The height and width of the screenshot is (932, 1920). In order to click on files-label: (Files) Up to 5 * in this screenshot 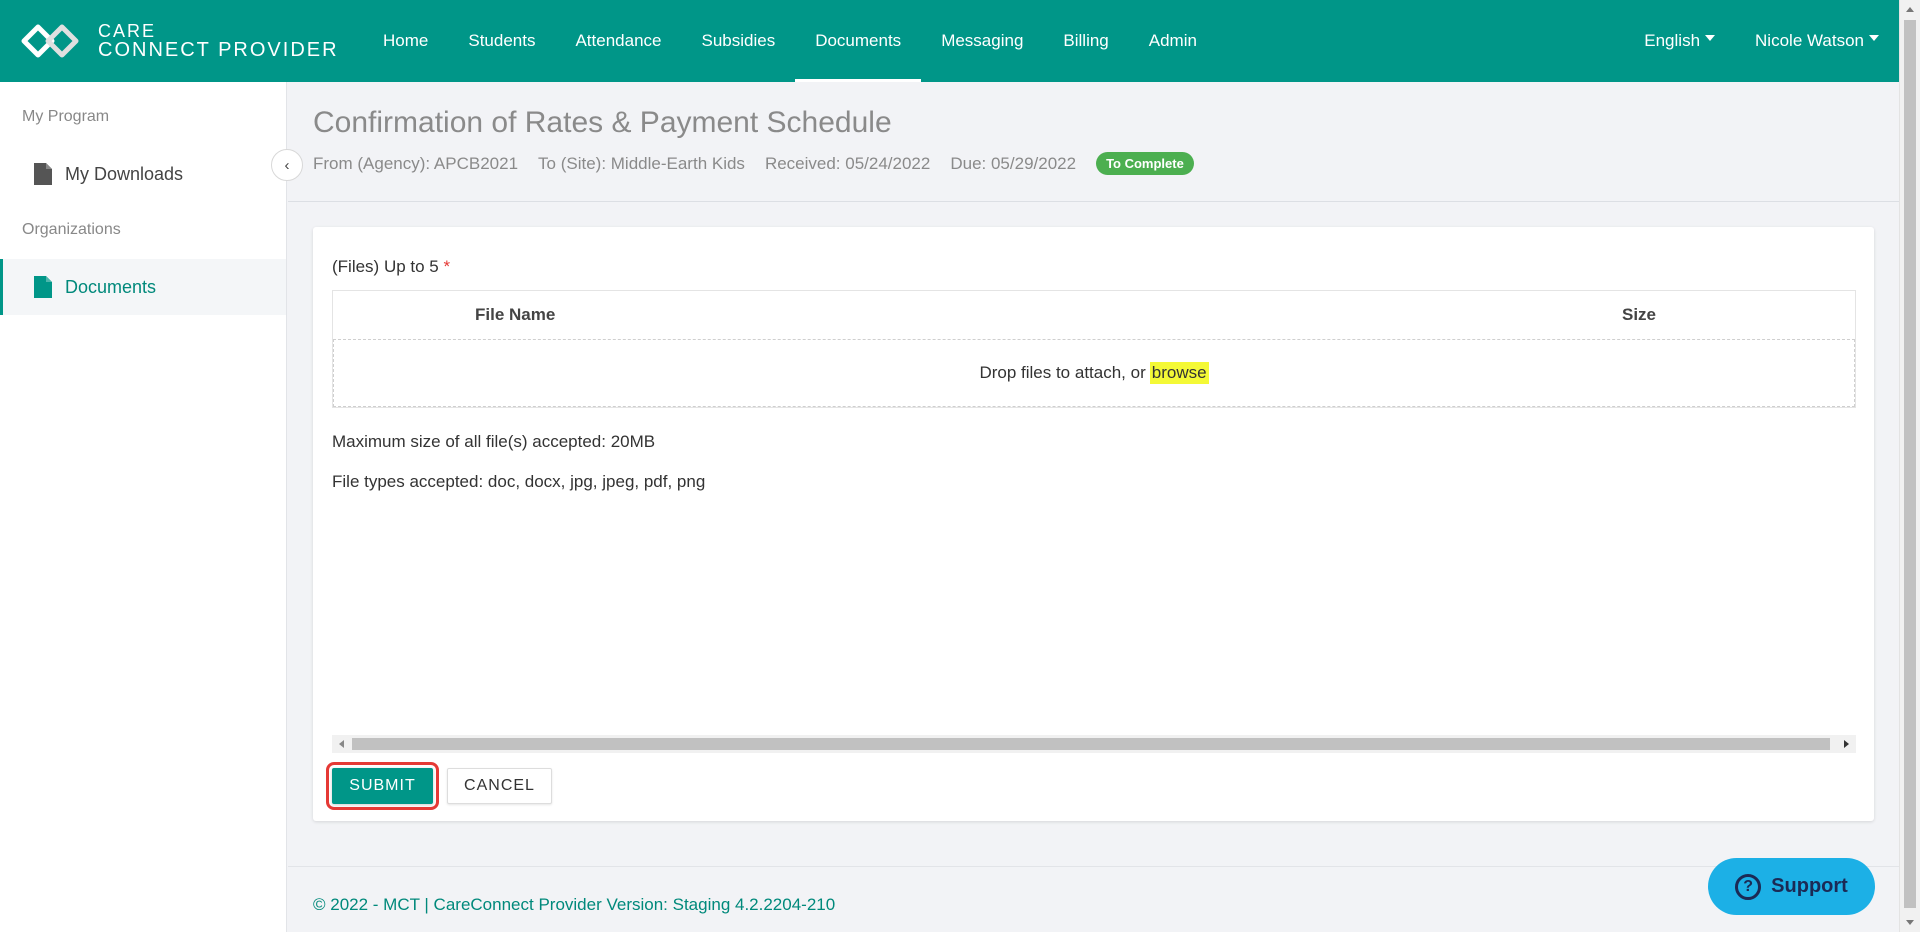, I will do `click(391, 267)`.